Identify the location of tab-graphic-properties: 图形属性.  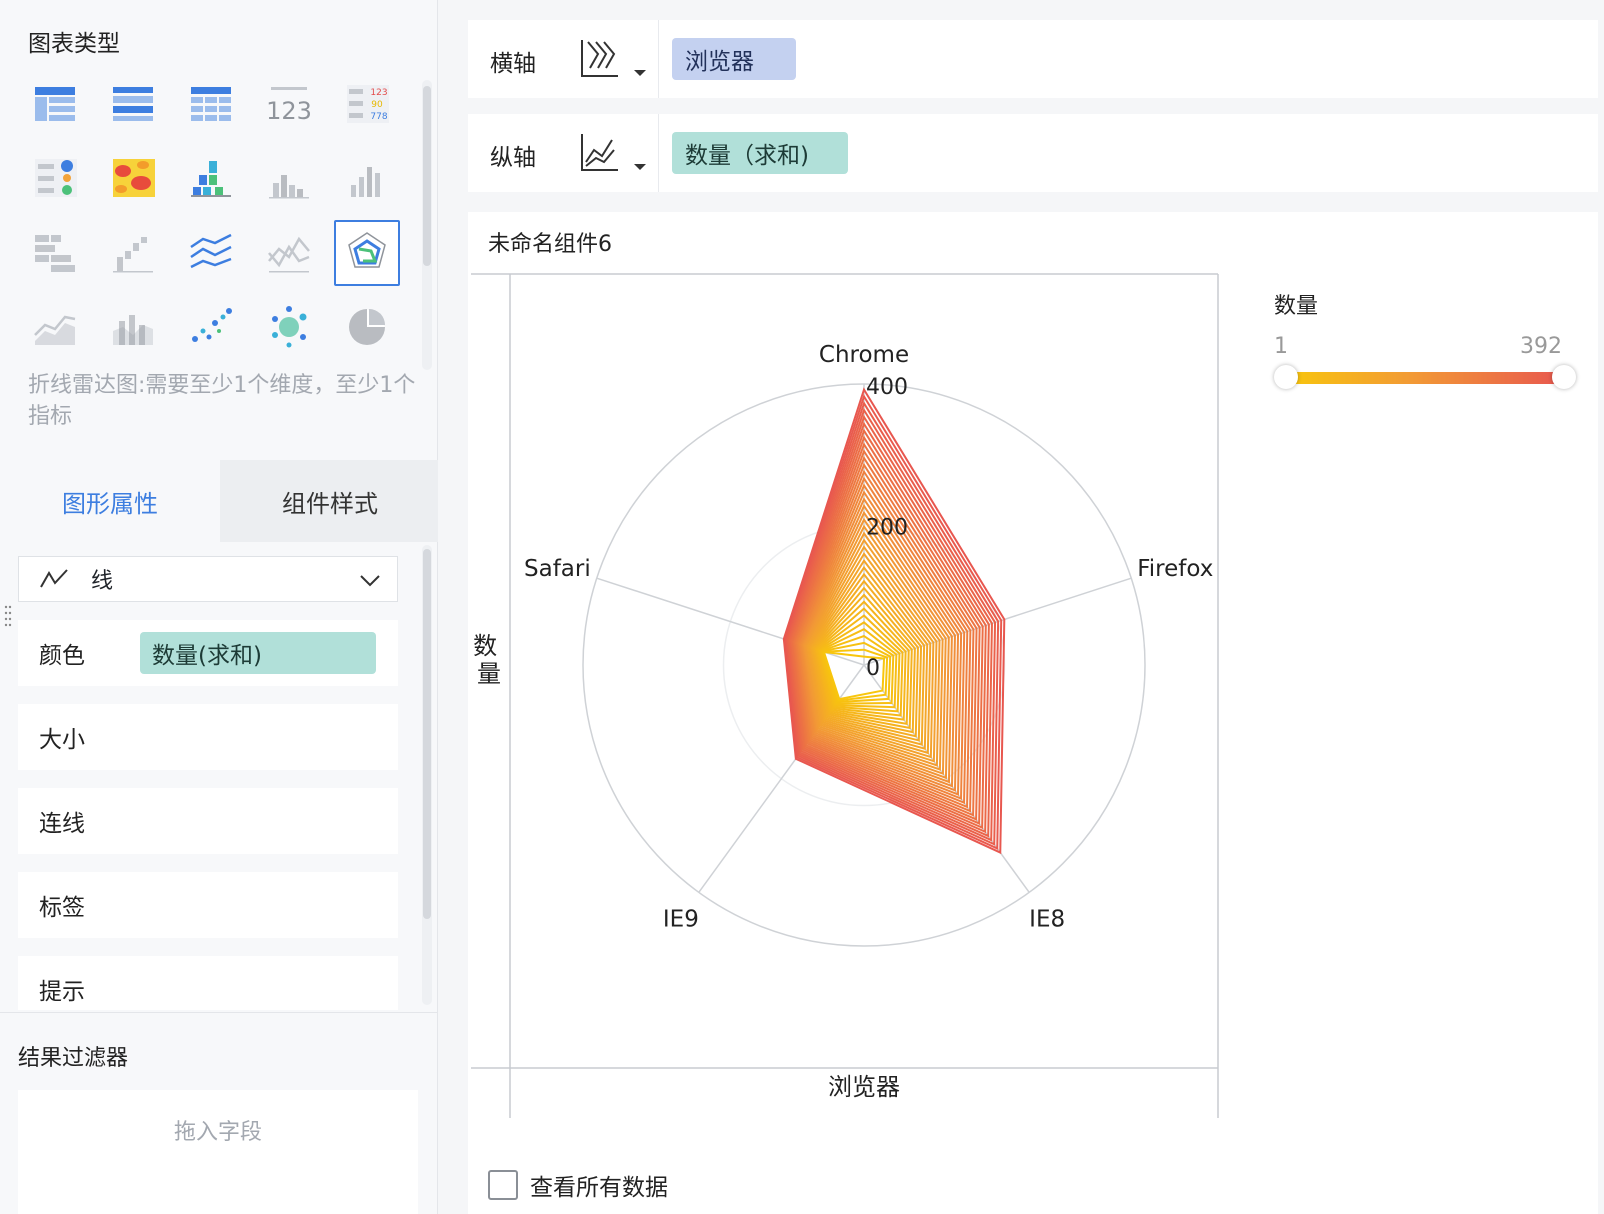
(110, 501).